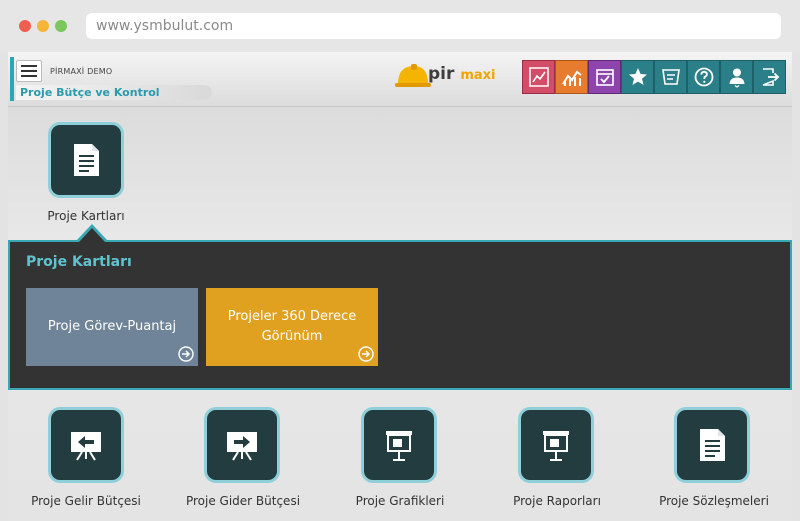  I want to click on card-projeler-360: Projeler 360 Derece Görünüm, so click(292, 327).